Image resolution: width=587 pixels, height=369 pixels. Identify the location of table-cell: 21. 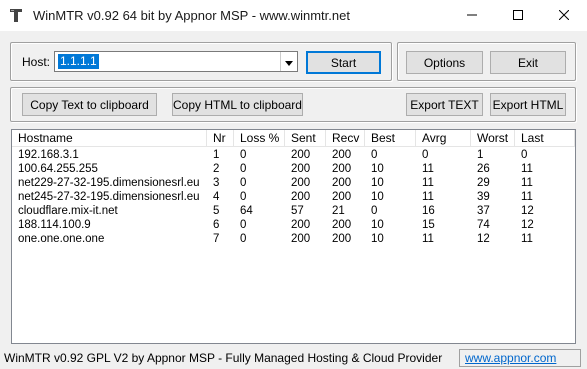
(338, 211).